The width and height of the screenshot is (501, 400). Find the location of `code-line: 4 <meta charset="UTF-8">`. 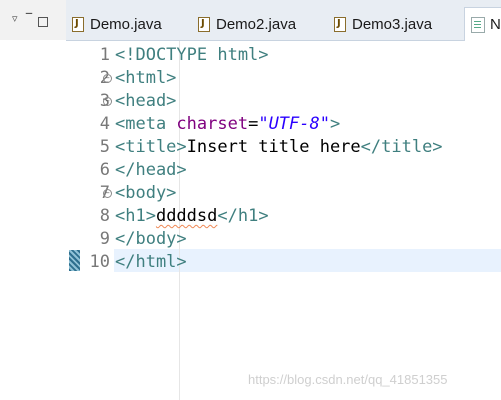

code-line: 4 <meta charset="UTF-8"> is located at coordinates (283, 124).